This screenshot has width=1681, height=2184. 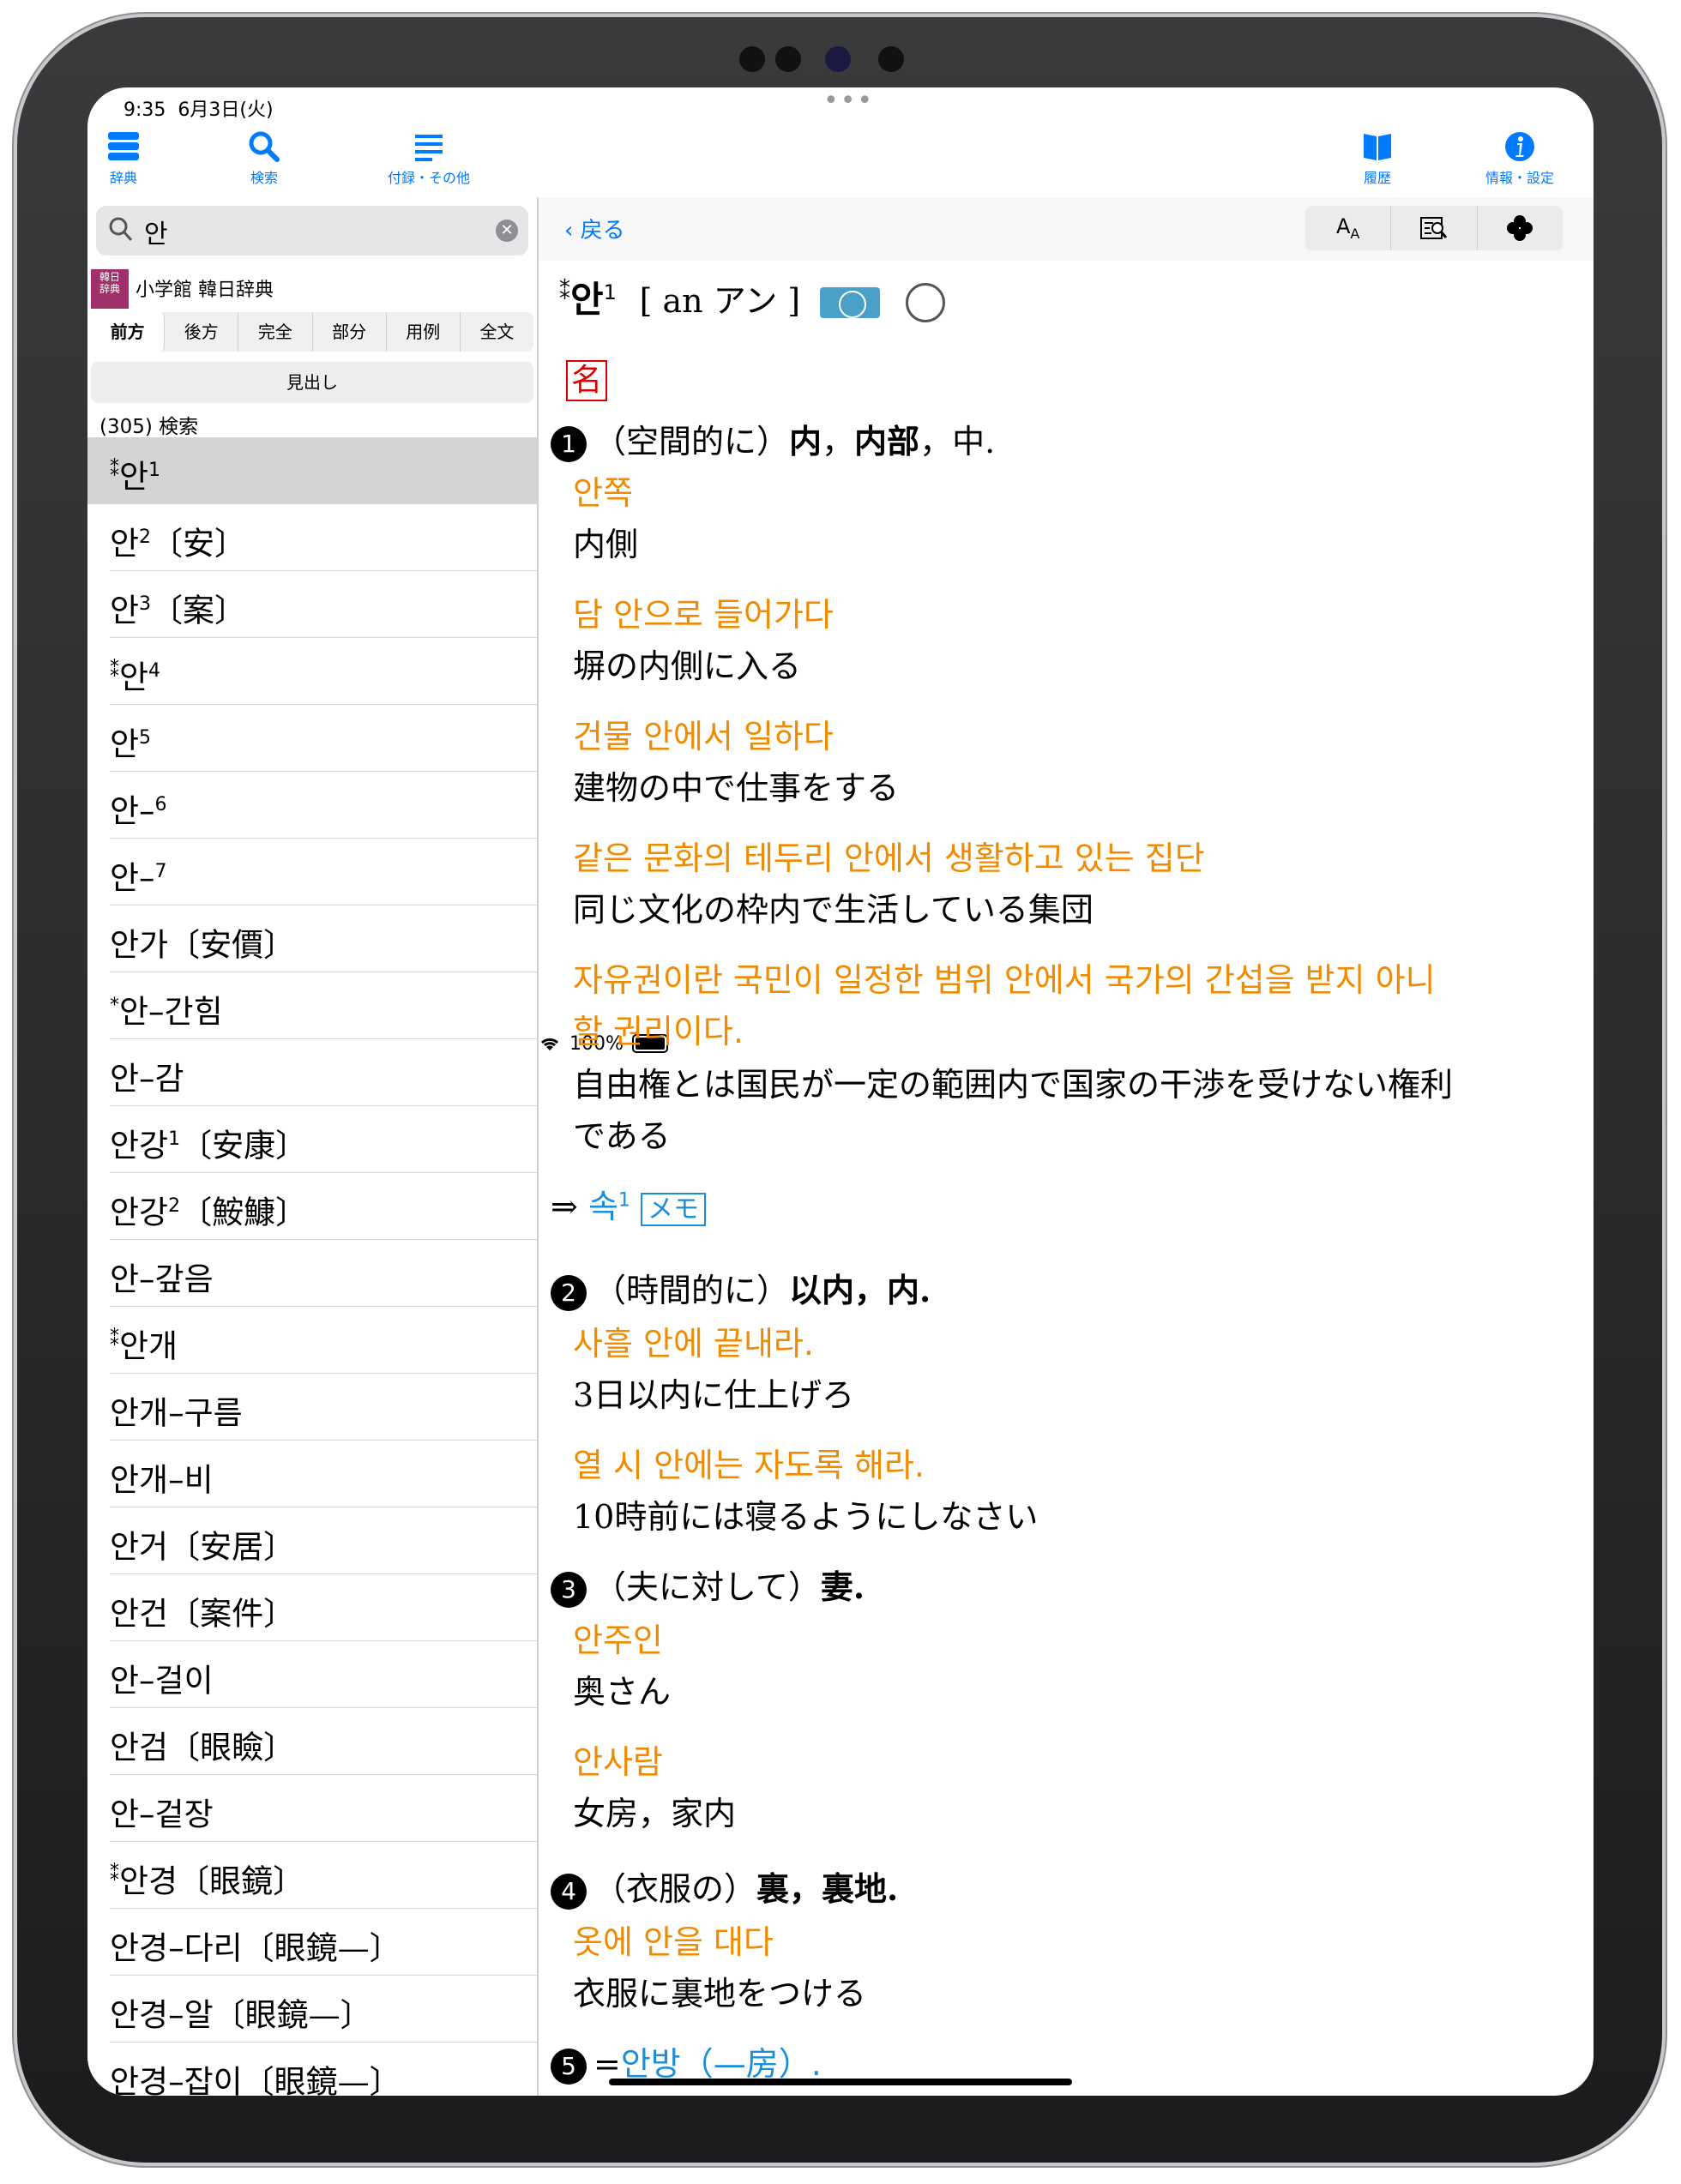 What do you see at coordinates (675, 1889) in the screenshot?
I see `sense-text: （衣服の）` at bounding box center [675, 1889].